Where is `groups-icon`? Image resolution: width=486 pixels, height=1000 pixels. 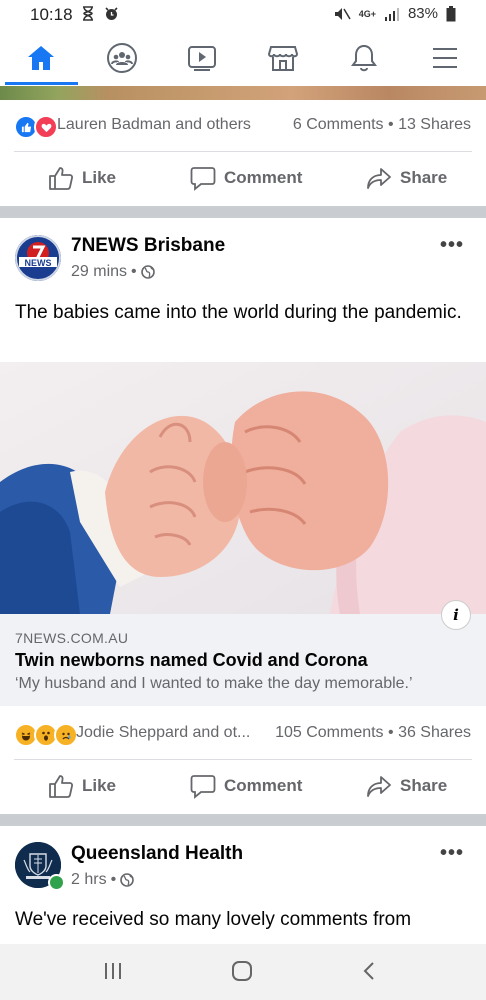 groups-icon is located at coordinates (122, 58).